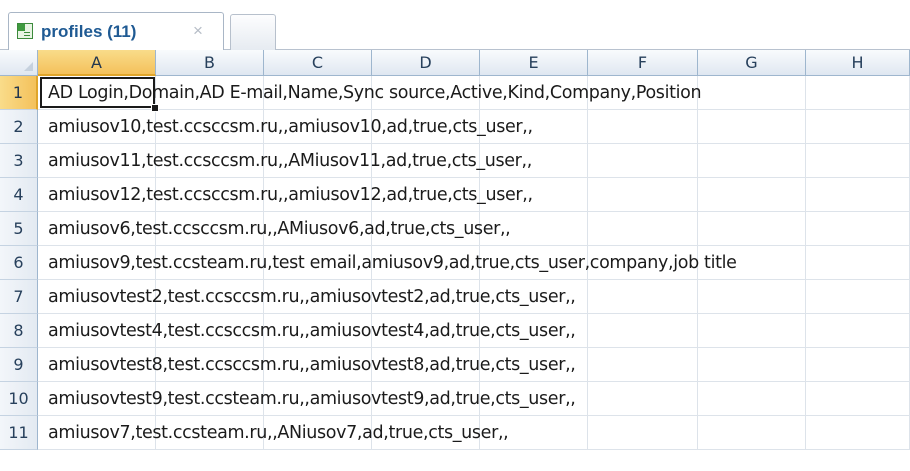 The width and height of the screenshot is (910, 471). I want to click on grid-cell-h2, so click(858, 127).